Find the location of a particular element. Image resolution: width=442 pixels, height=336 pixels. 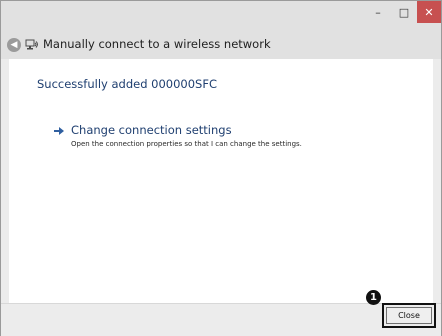

minimize-button: – is located at coordinates (378, 12).